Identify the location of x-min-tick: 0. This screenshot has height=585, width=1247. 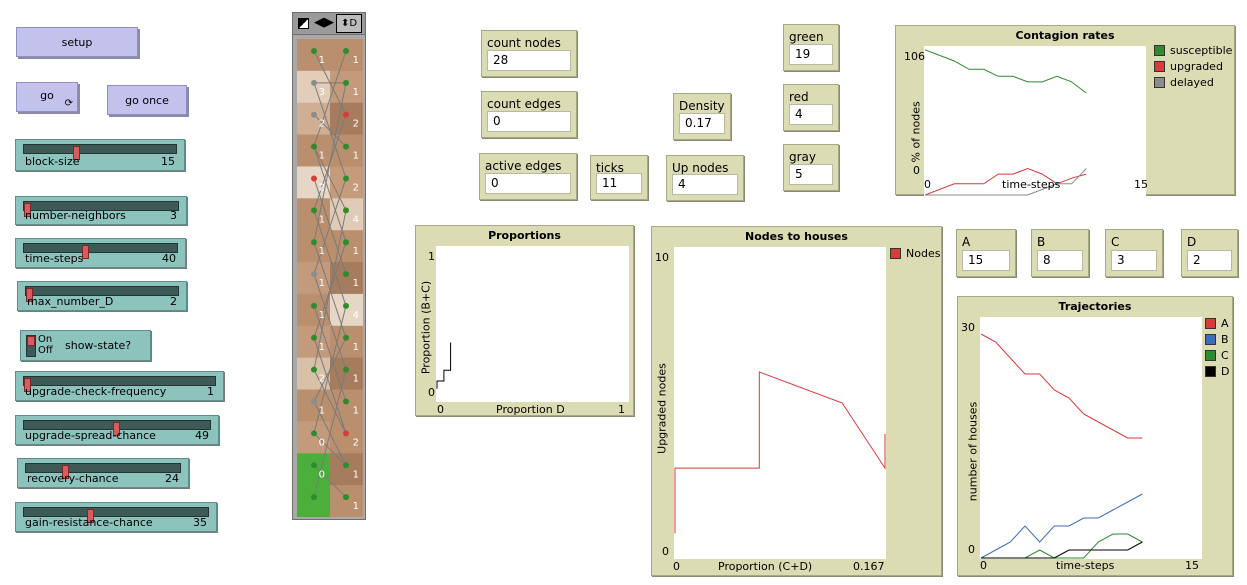
(440, 409).